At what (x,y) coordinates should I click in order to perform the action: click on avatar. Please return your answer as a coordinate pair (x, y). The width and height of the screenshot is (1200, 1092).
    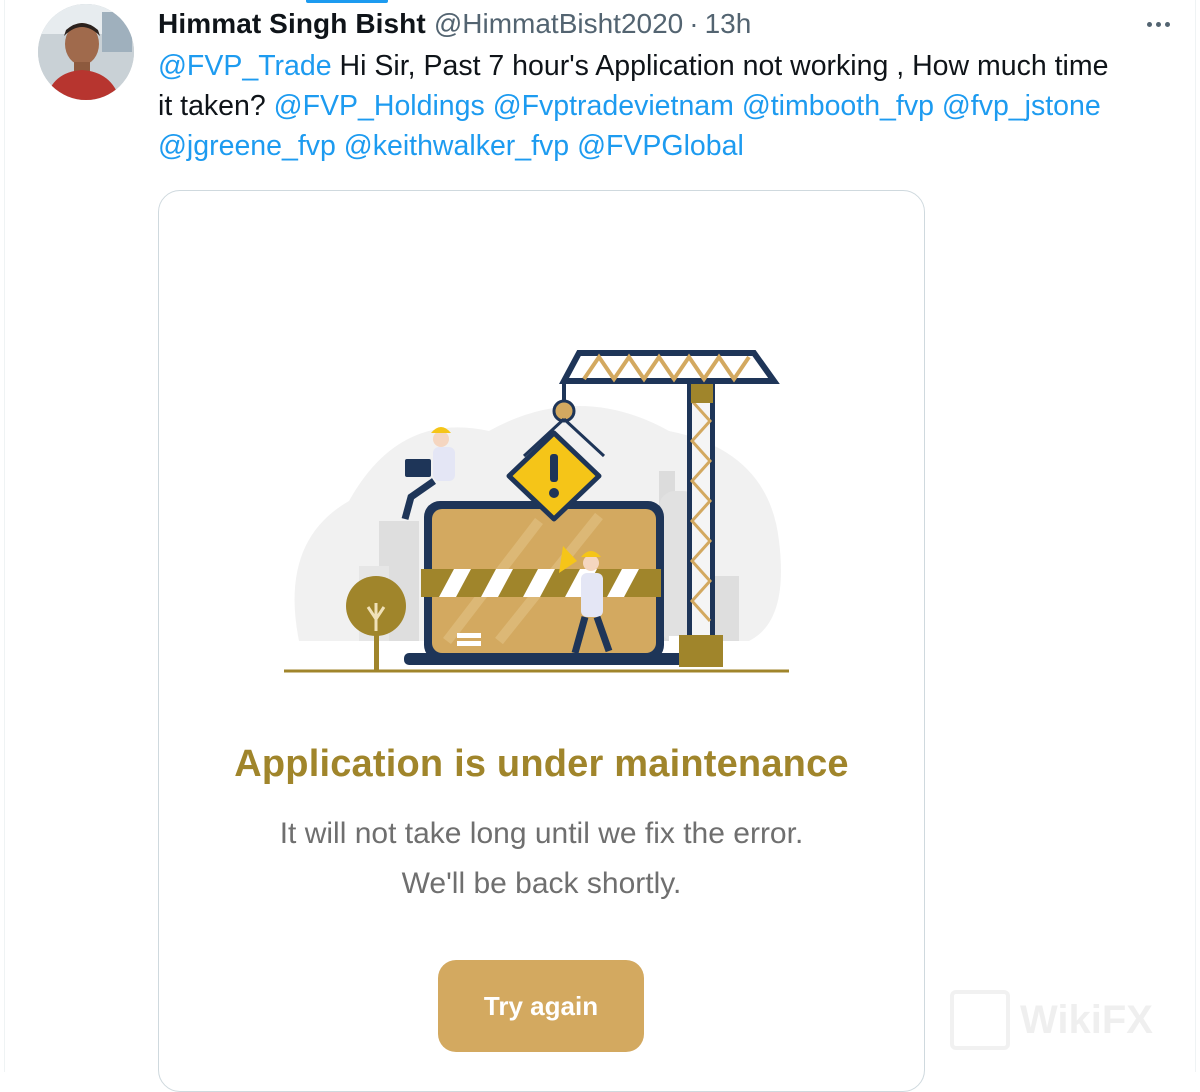
    Looking at the image, I should click on (86, 52).